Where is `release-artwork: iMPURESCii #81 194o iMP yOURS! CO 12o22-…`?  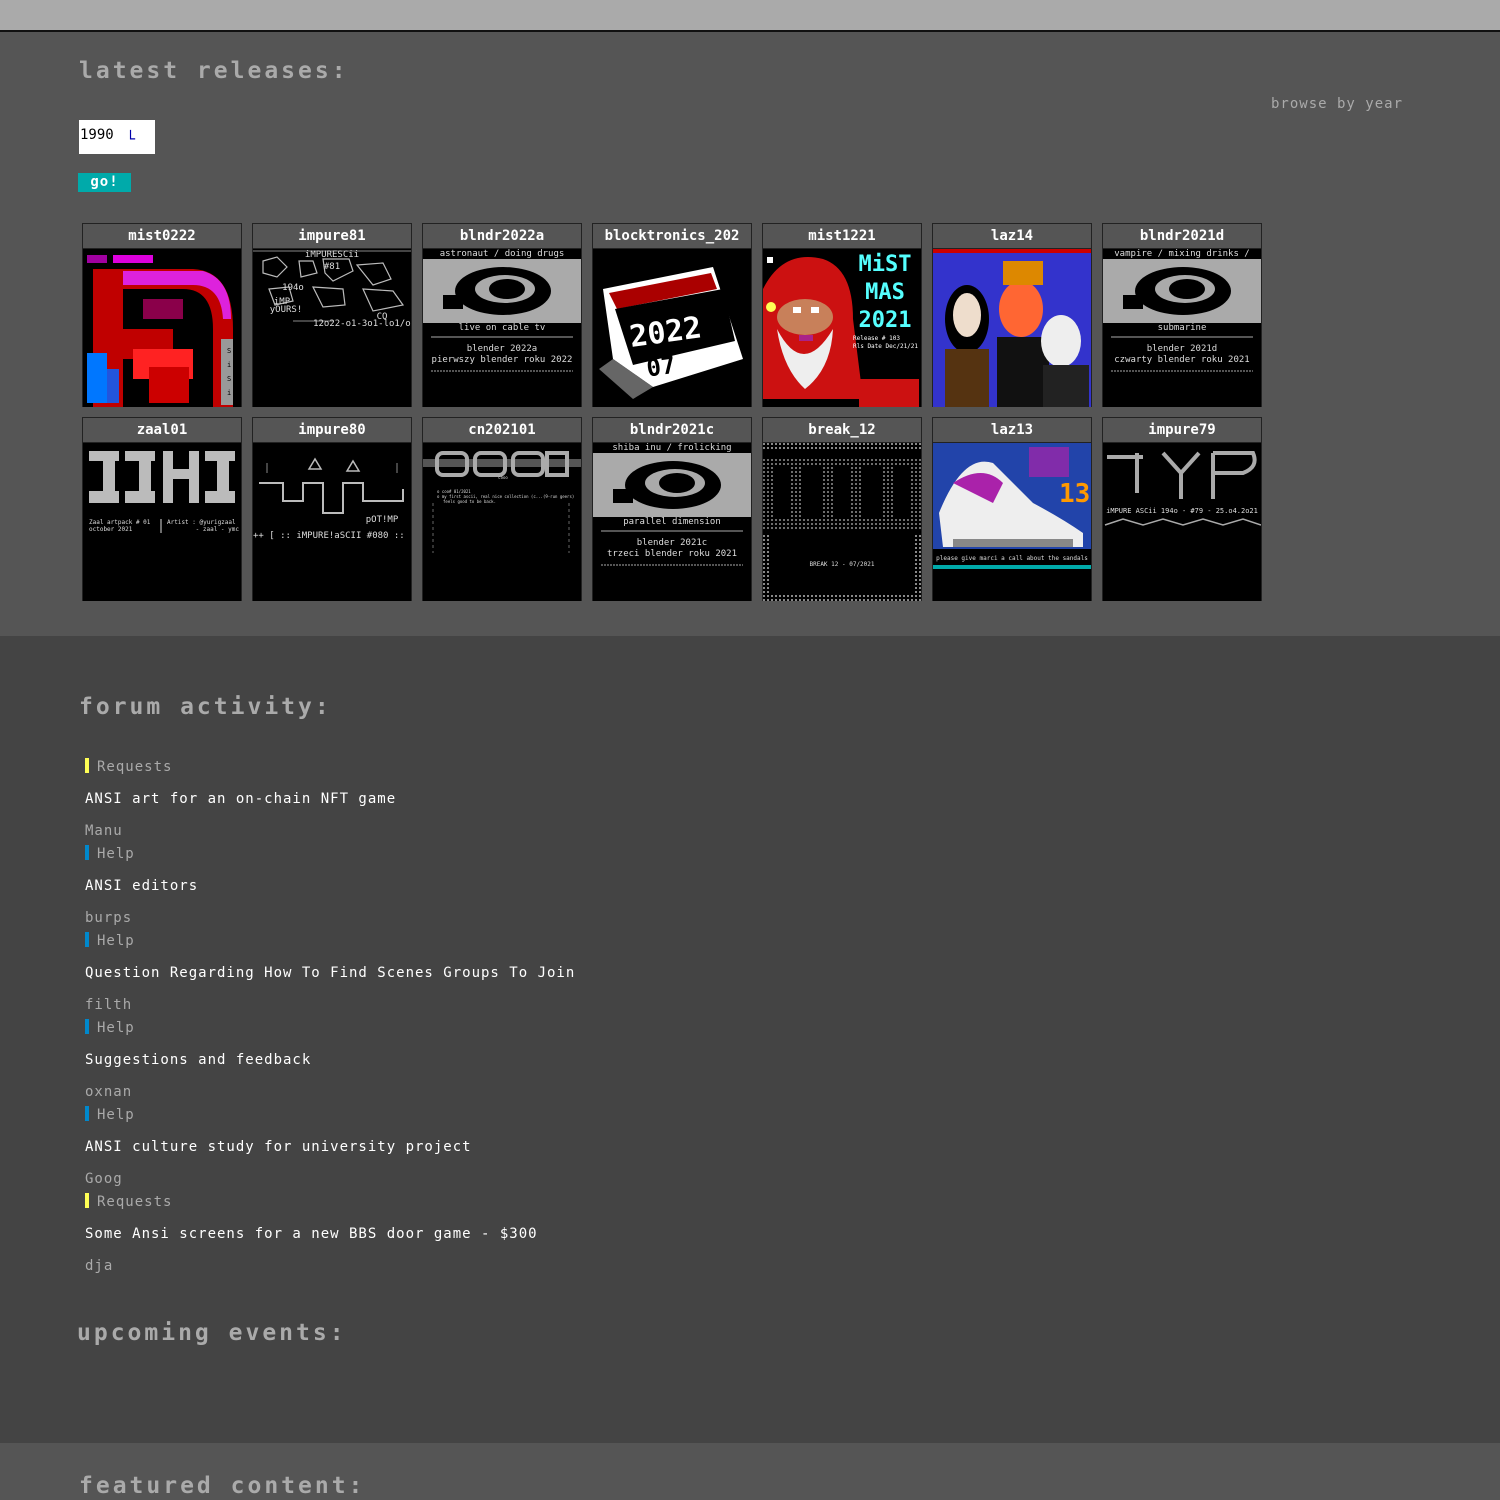
release-artwork: iMPURESCii #81 194o iMP yOURS! CO 12o22-… is located at coordinates (332, 328).